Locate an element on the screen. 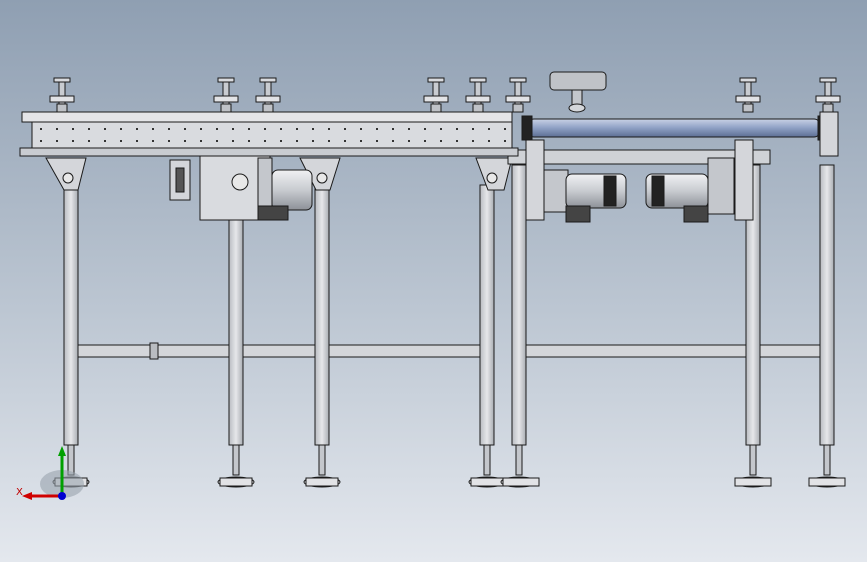 The height and width of the screenshot is (562, 867). leveling-feet is located at coordinates (449, 466).